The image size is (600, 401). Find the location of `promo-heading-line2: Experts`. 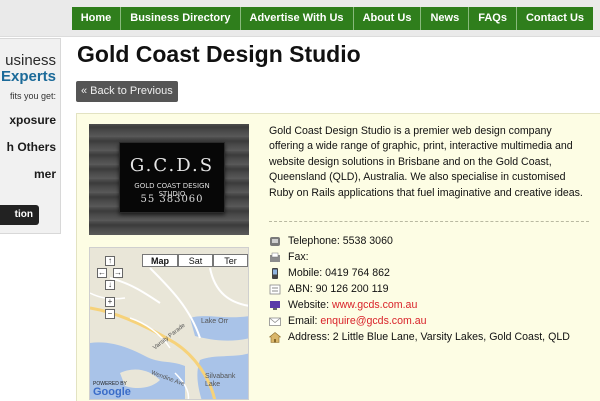

promo-heading-line2: Experts is located at coordinates (28, 76).